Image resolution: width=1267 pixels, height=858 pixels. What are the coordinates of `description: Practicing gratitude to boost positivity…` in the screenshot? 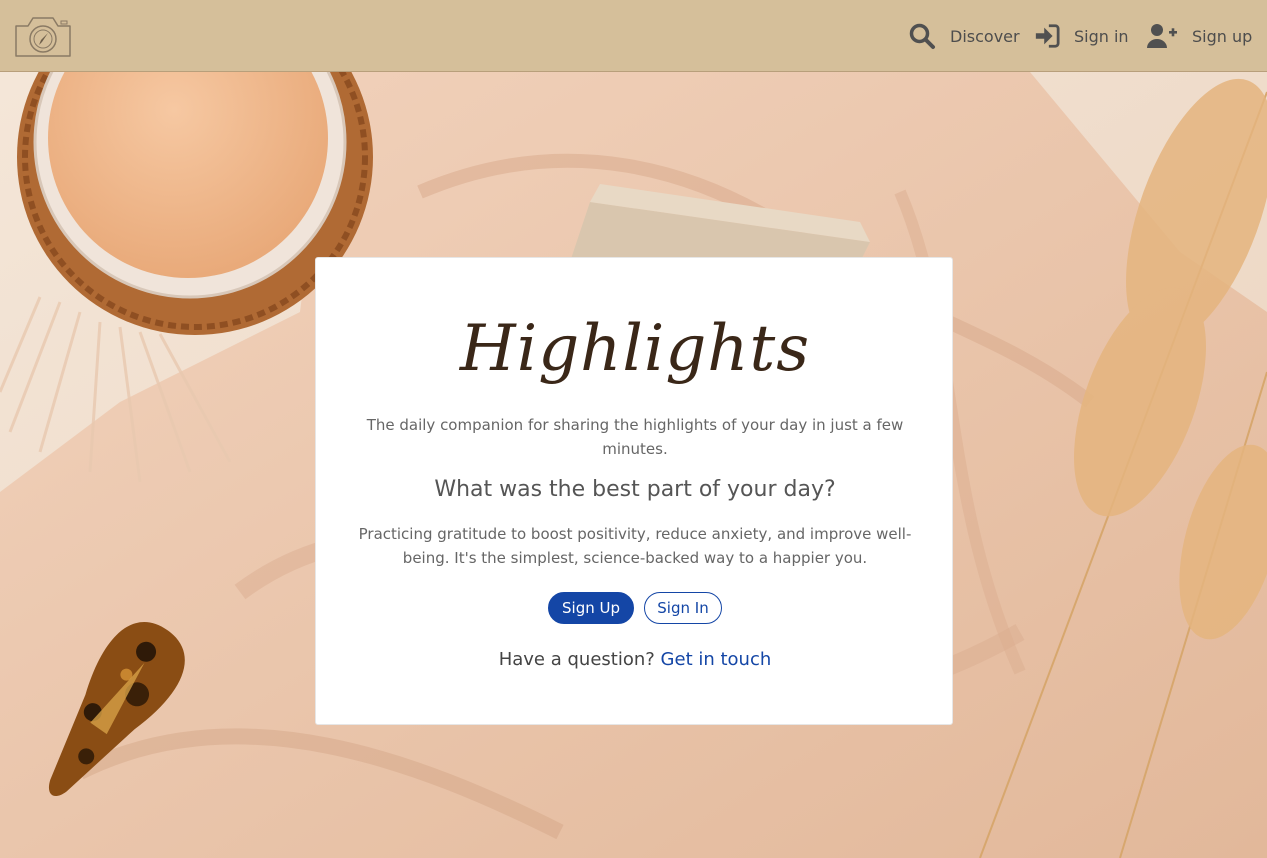 It's located at (635, 546).